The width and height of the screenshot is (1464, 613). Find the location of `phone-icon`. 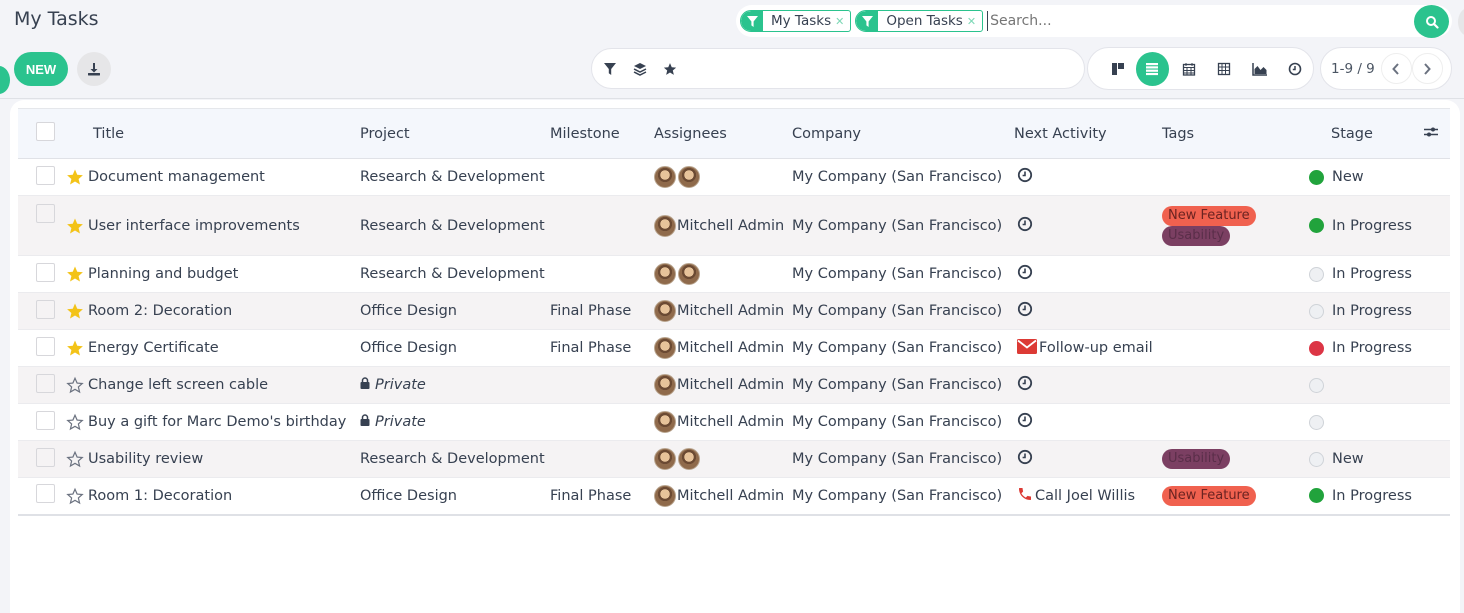

phone-icon is located at coordinates (1025, 496).